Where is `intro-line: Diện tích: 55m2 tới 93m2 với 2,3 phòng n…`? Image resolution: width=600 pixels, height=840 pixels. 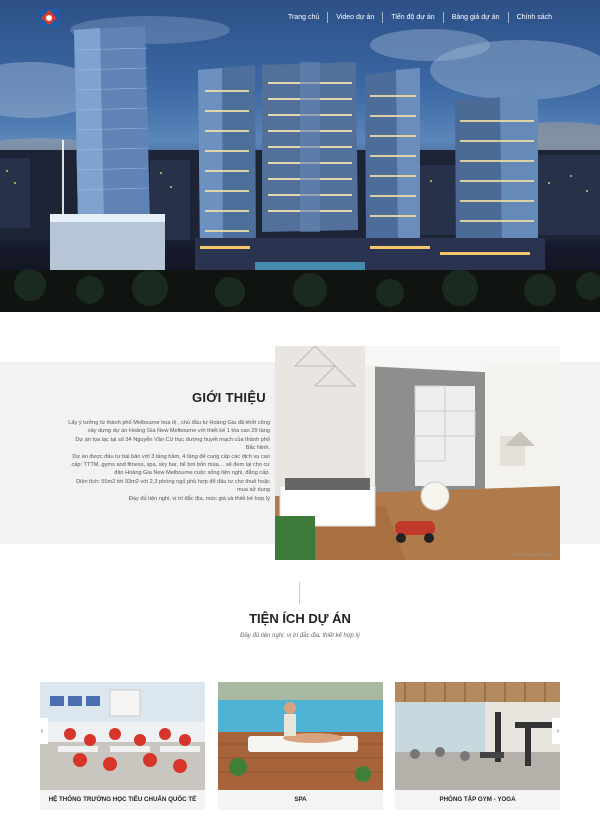 intro-line: Diện tích: 55m2 tới 93m2 với 2,3 phòng n… is located at coordinates (173, 481).